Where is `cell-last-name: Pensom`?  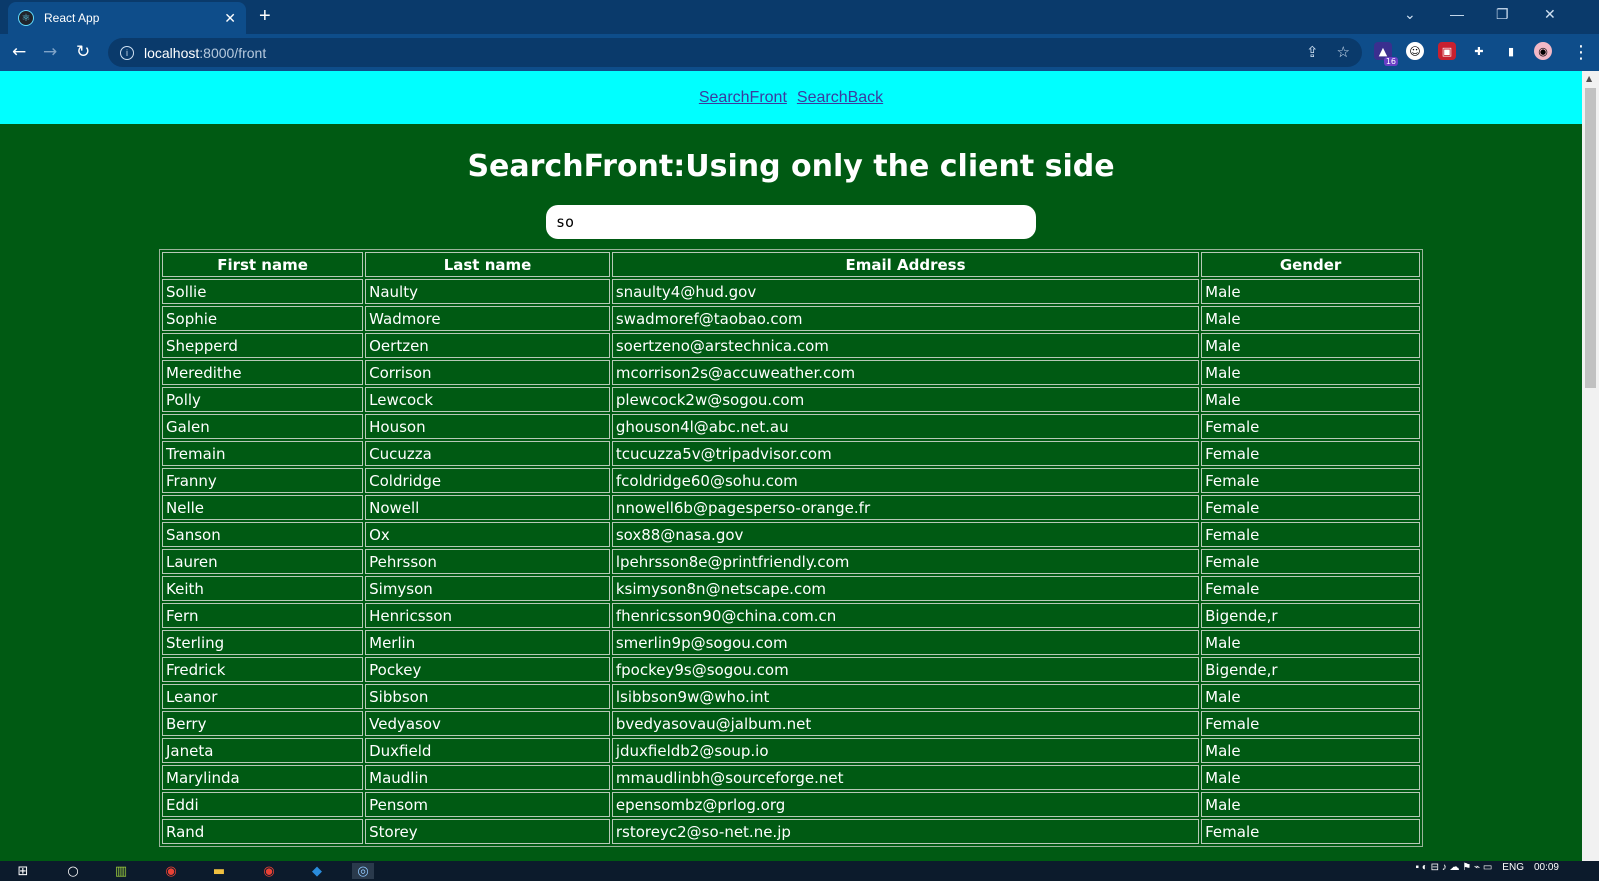
cell-last-name: Pensom is located at coordinates (487, 804).